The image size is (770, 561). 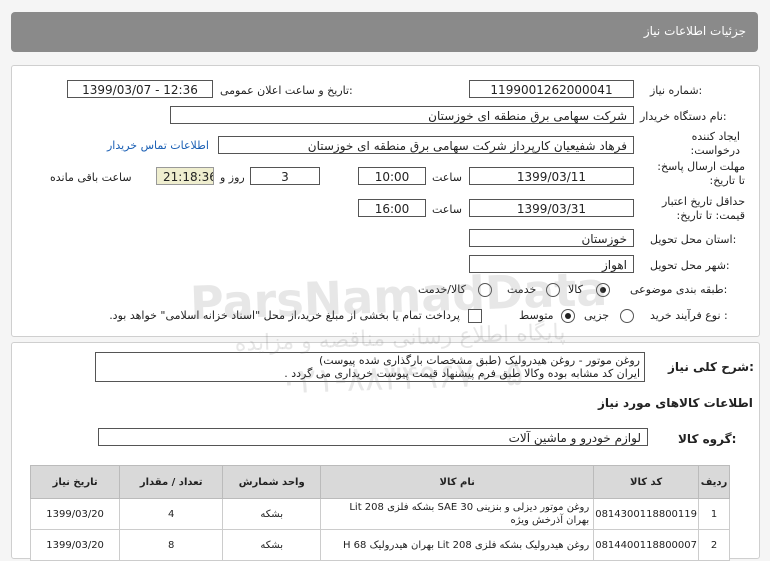 What do you see at coordinates (140, 89) in the screenshot?
I see `announce-field: 1399/03/07 - 12:36` at bounding box center [140, 89].